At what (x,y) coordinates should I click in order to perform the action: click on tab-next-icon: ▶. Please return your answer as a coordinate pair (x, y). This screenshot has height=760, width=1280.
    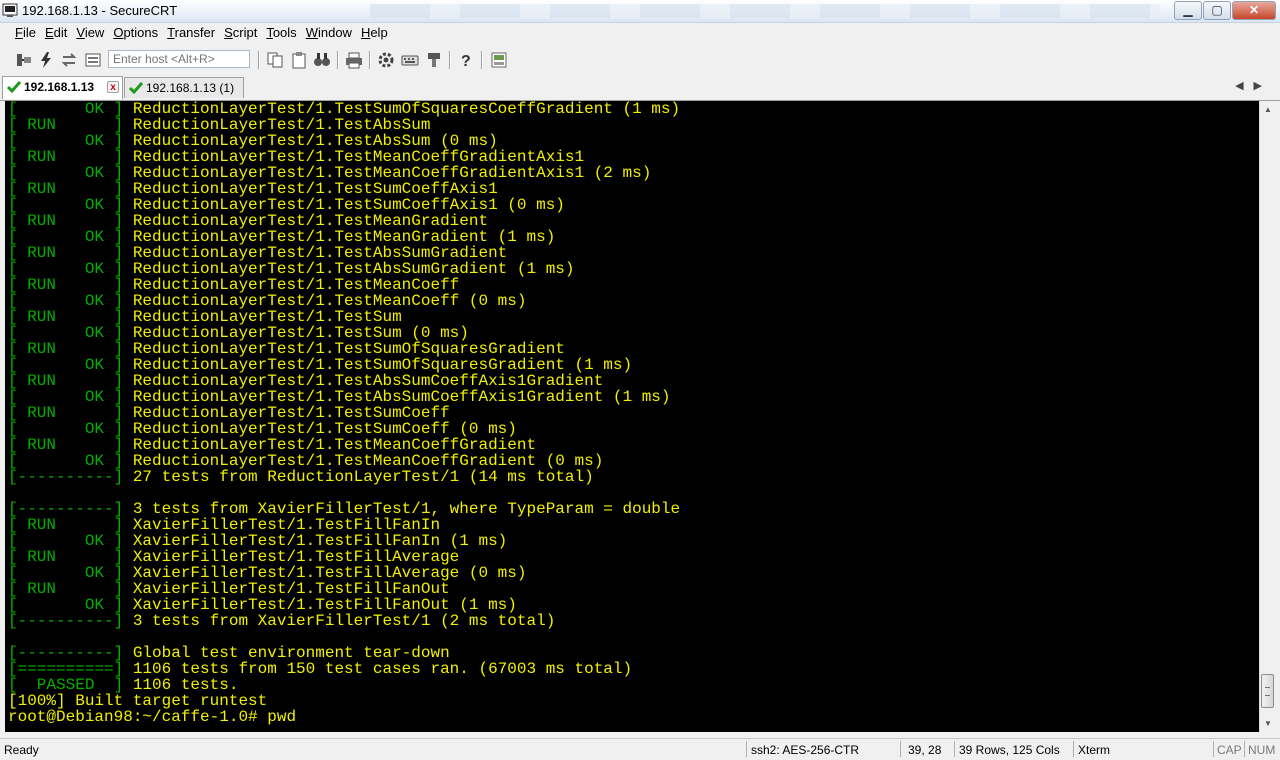
    Looking at the image, I should click on (1263, 86).